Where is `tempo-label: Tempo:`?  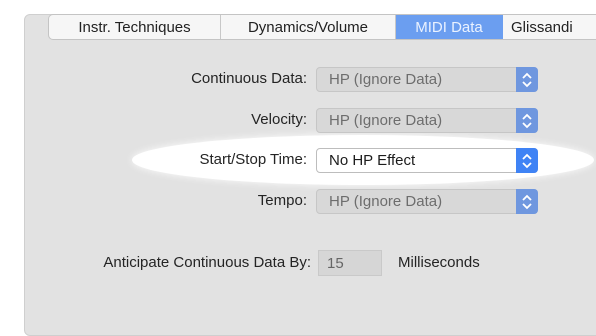
tempo-label: Tempo: is located at coordinates (282, 200).